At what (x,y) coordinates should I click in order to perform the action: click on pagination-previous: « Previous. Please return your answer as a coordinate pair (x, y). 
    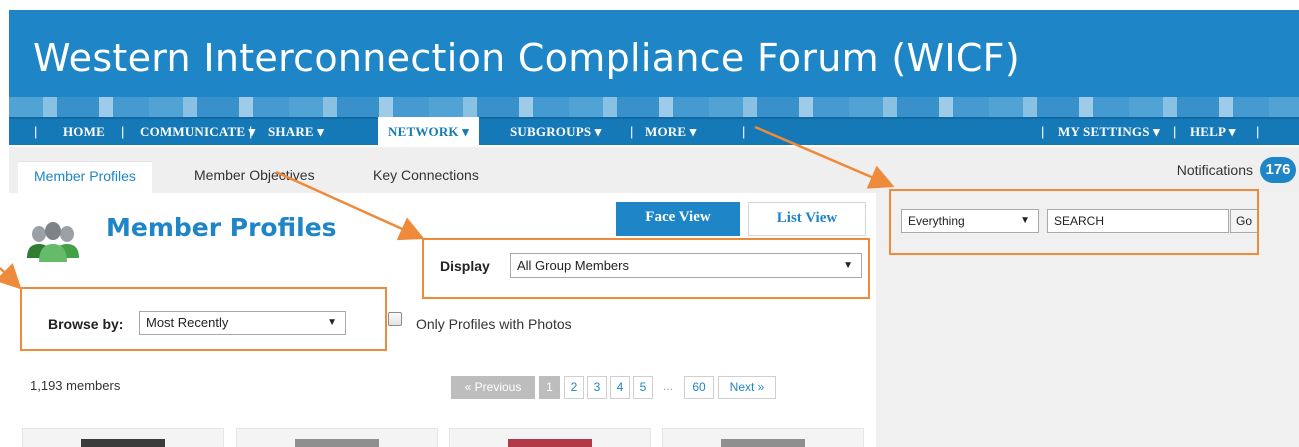
    Looking at the image, I should click on (493, 387).